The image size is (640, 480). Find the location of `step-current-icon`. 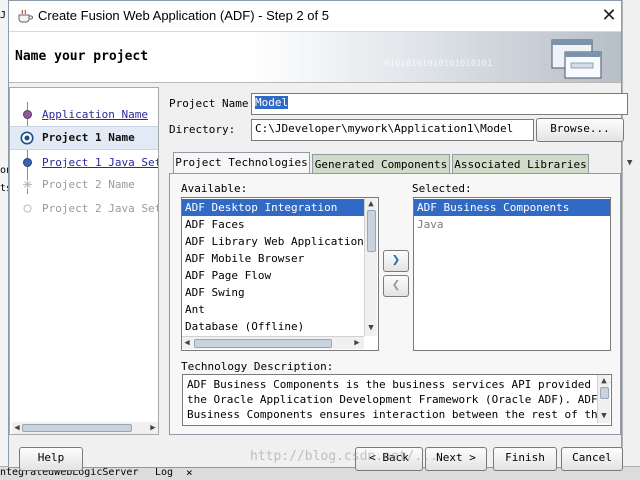

step-current-icon is located at coordinates (27, 138).